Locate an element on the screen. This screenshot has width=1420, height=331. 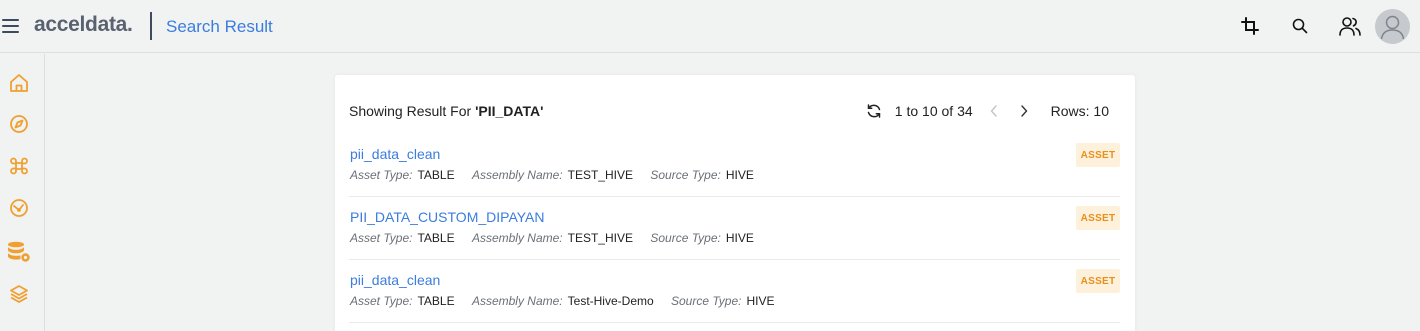
pagination: 1 to 10 of 34 Rows: 10 is located at coordinates (987, 111).